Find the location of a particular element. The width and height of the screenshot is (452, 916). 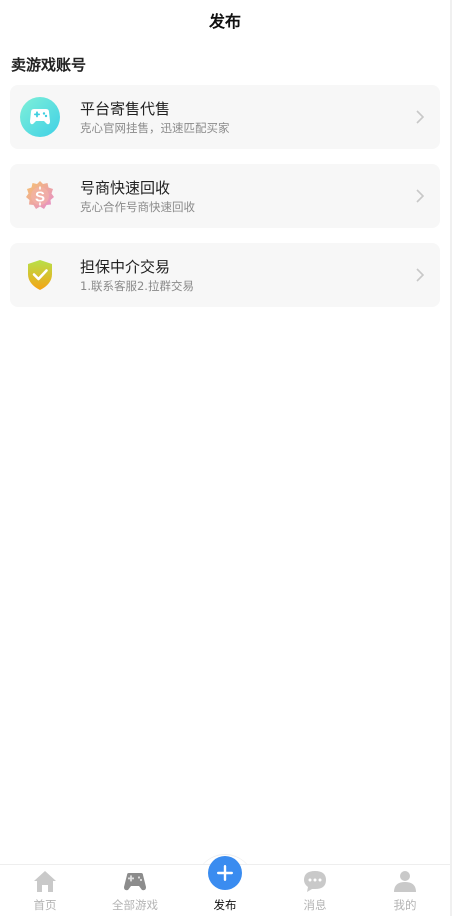

tab-label: 发布 is located at coordinates (225, 905).